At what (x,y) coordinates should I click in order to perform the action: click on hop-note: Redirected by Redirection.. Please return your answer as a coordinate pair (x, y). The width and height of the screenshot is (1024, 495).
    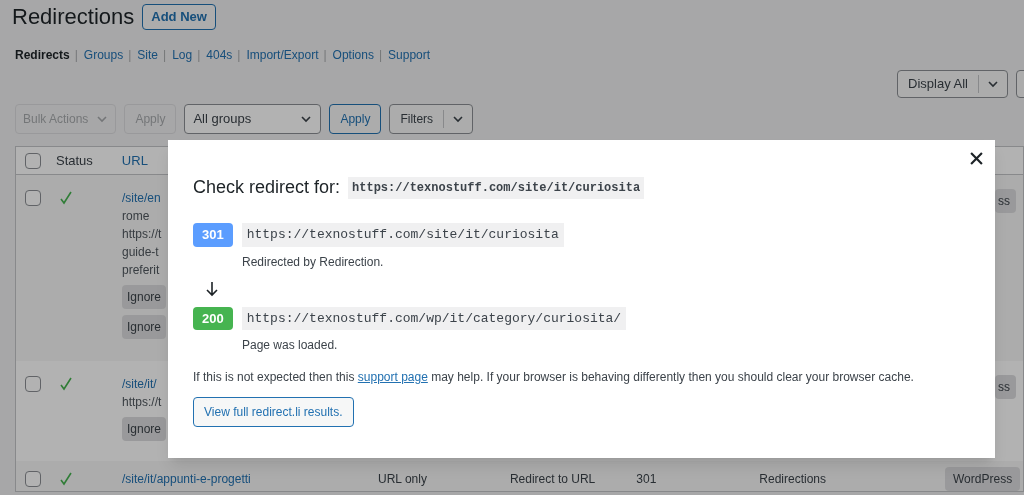
    Looking at the image, I should click on (313, 262).